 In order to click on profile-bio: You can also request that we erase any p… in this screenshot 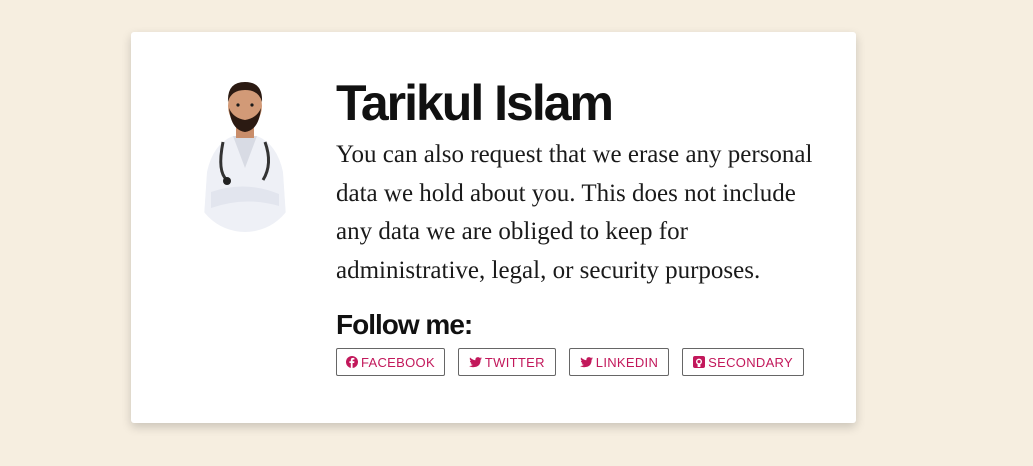, I will do `click(574, 212)`.